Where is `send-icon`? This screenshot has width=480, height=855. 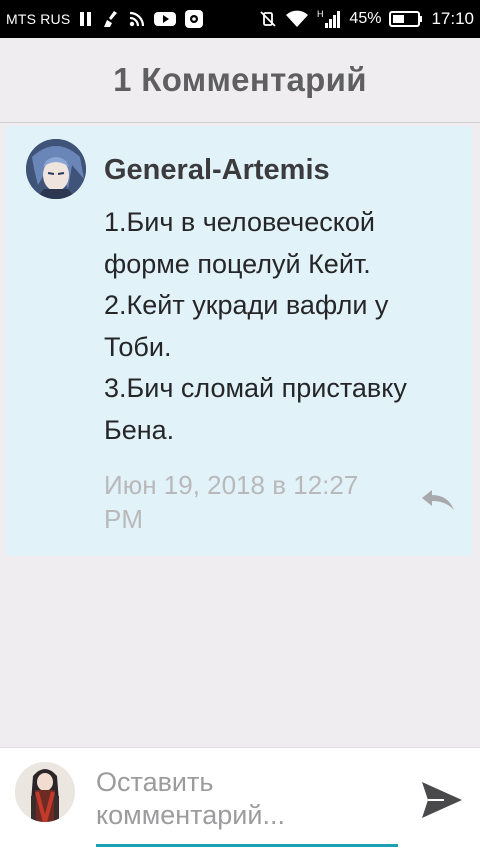
send-icon is located at coordinates (442, 800).